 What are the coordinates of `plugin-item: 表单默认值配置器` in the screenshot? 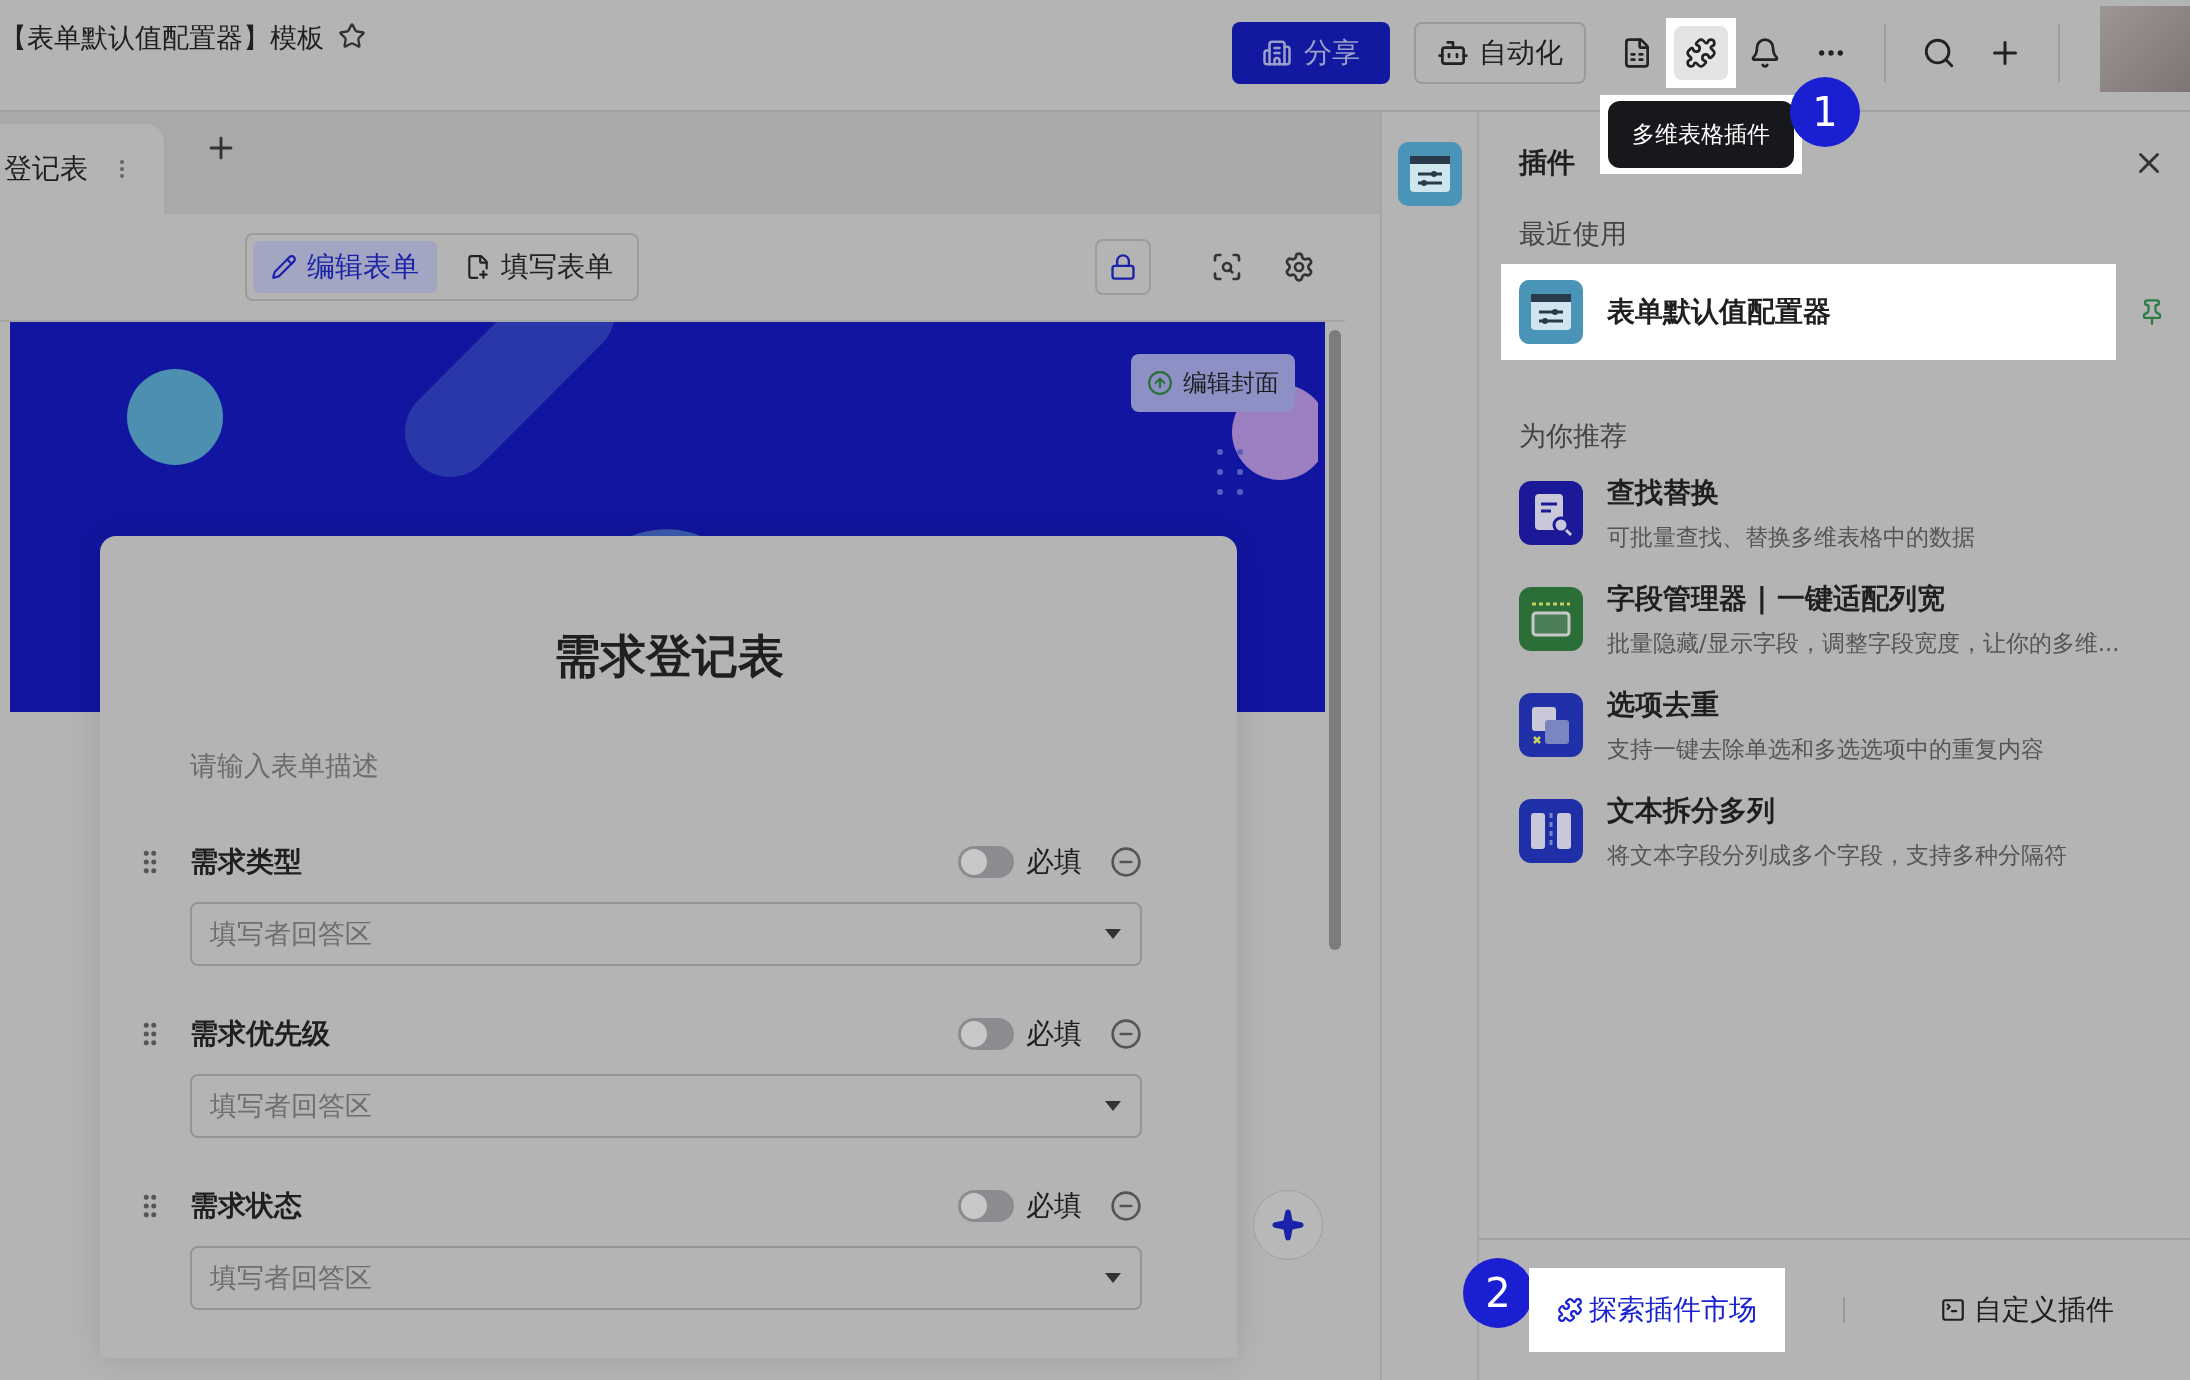 It's located at (1808, 312).